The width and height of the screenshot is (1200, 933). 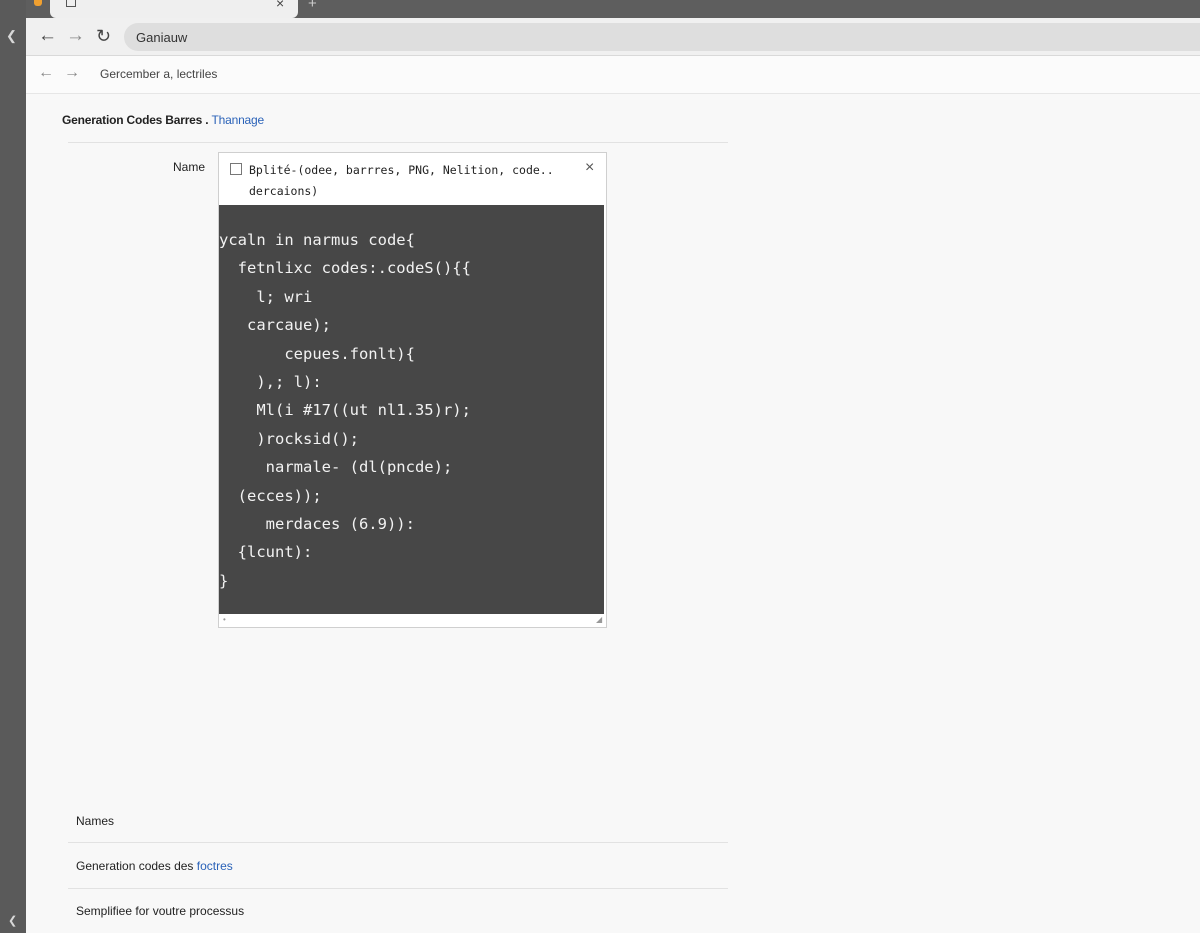 I want to click on resize-handle-icon: ◢, so click(x=599, y=619).